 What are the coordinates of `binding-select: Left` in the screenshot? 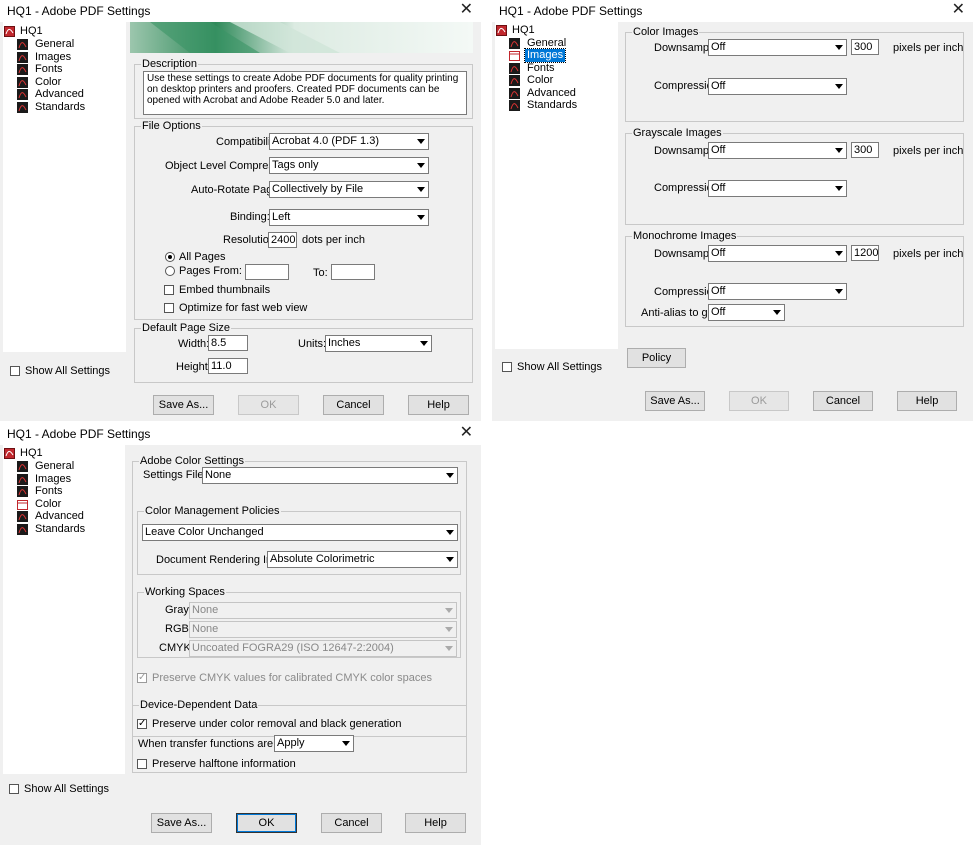 It's located at (349, 217).